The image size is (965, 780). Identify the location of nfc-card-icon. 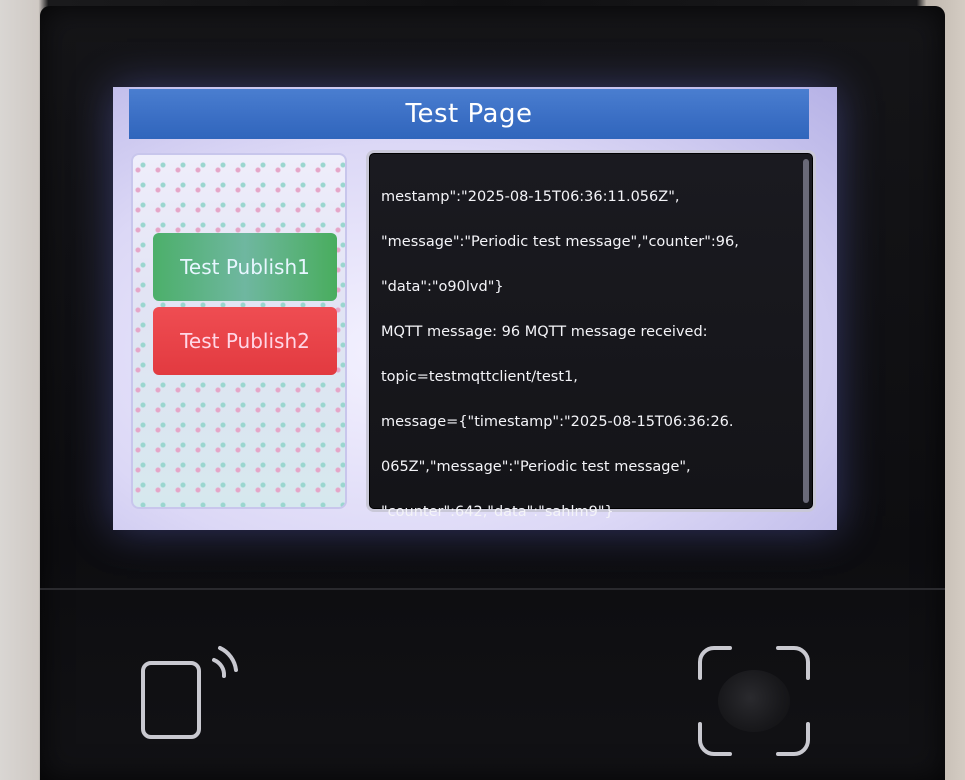
(189, 692).